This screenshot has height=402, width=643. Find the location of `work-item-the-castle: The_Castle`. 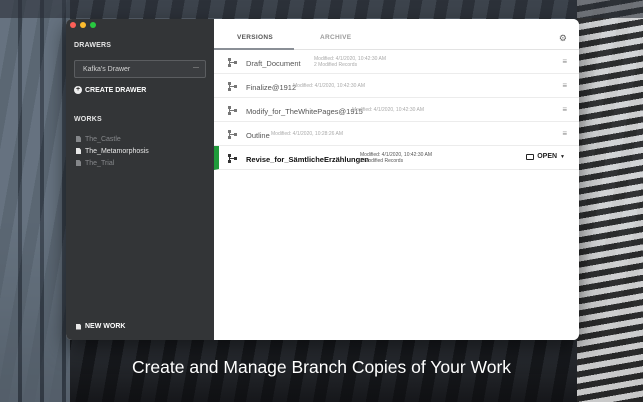

work-item-the-castle: The_Castle is located at coordinates (112, 139).